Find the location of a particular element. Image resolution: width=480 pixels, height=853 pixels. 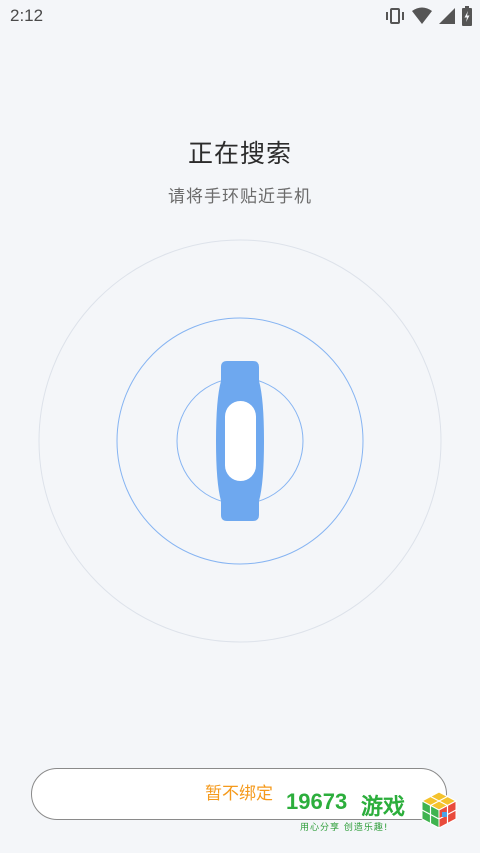

watermark-number: 19673 is located at coordinates (317, 801).